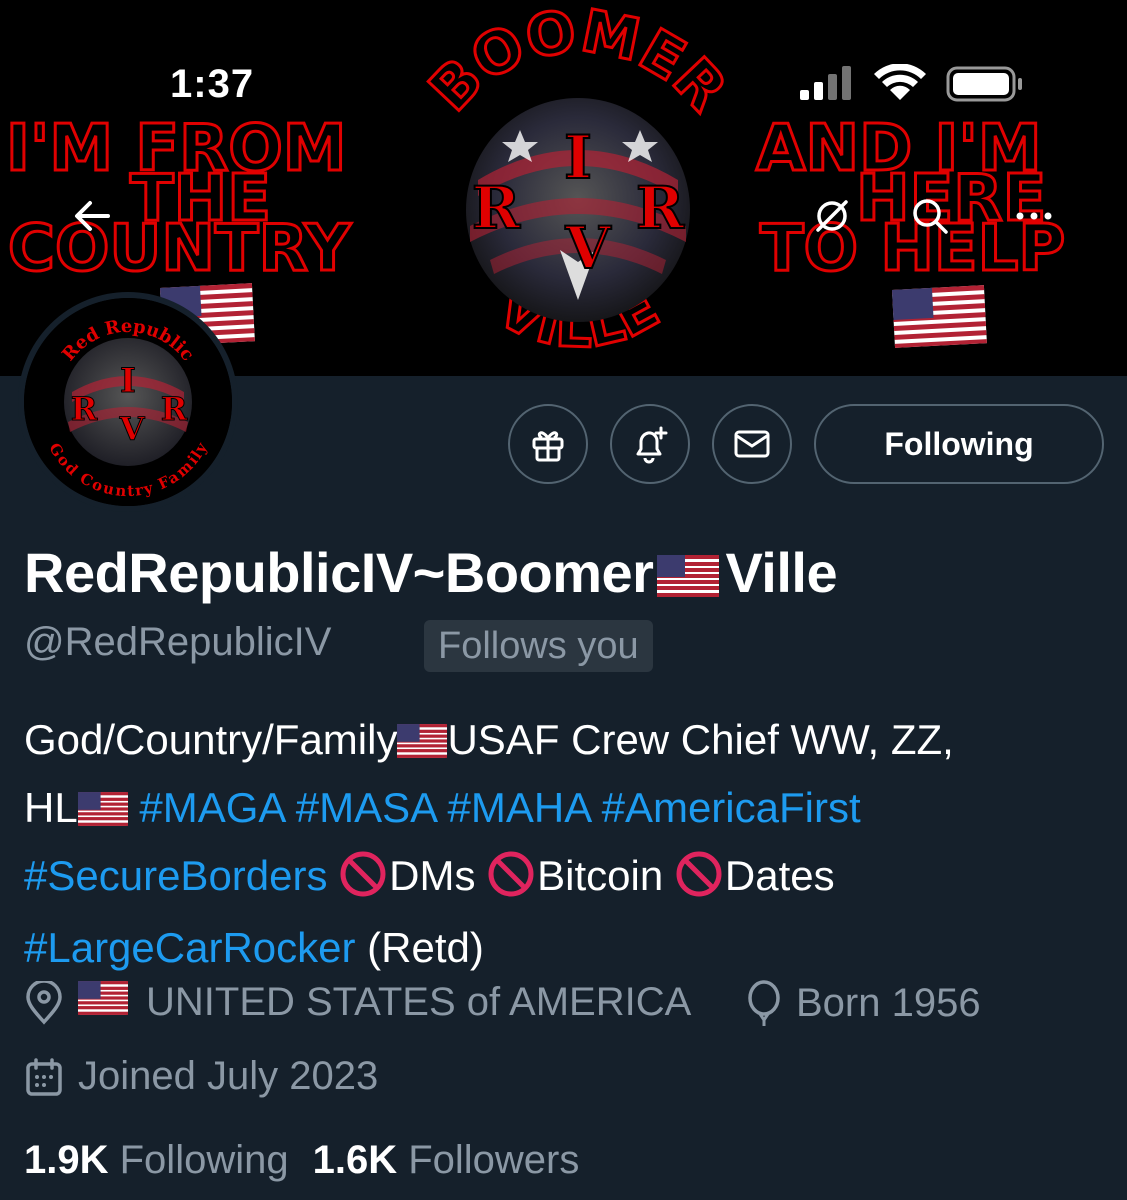 The image size is (1127, 1200). What do you see at coordinates (496, 208) in the screenshot?
I see `banner-emblem-letter-r-left: R` at bounding box center [496, 208].